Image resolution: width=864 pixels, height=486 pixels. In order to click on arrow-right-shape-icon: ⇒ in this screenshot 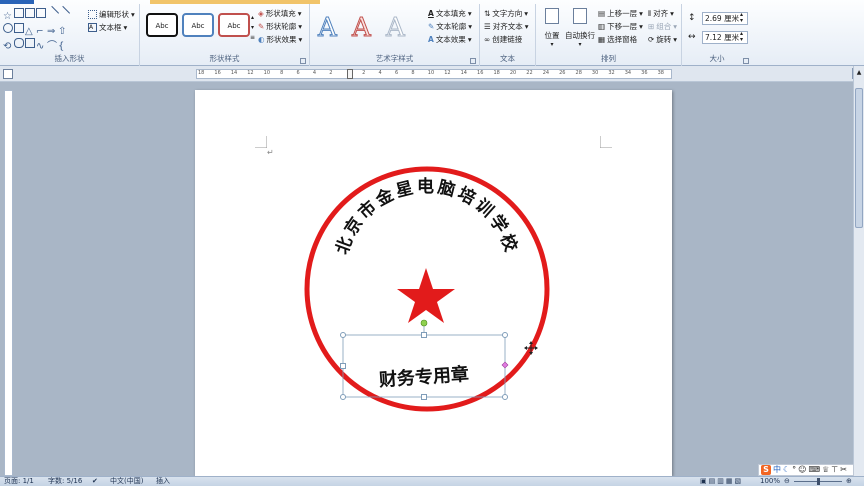, I will do `click(52, 32)`.